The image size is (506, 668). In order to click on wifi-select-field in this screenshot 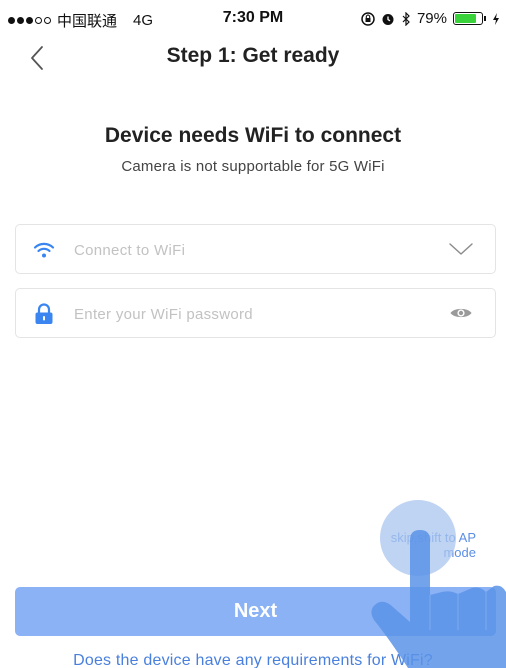, I will do `click(255, 249)`.